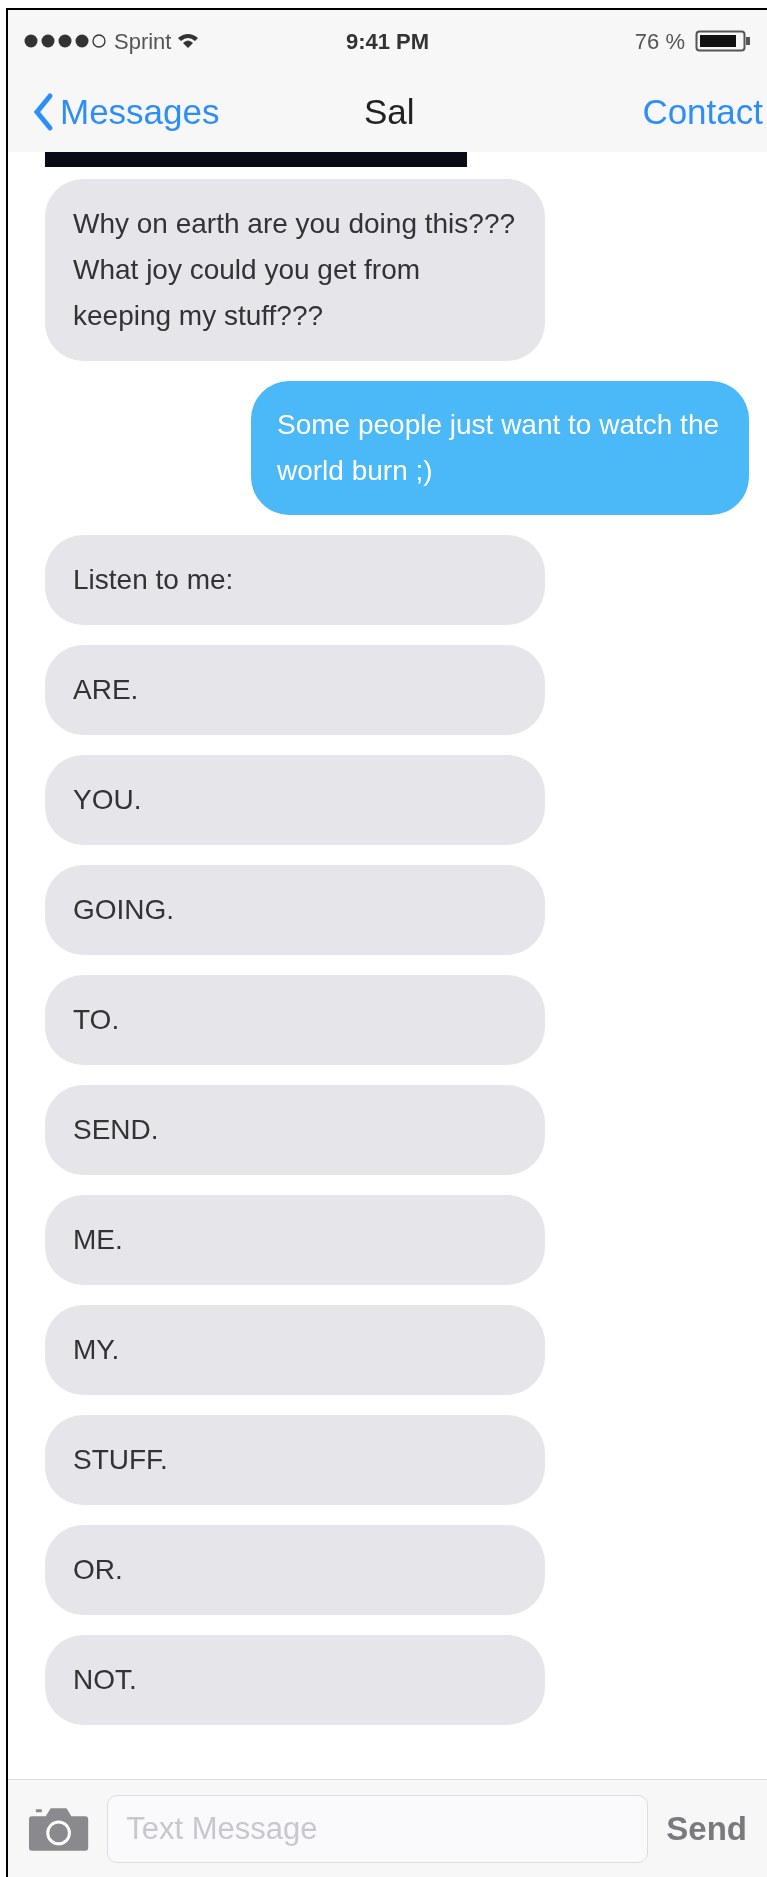 Image resolution: width=767 pixels, height=1877 pixels. I want to click on received-message-bubble: YOU., so click(295, 800).